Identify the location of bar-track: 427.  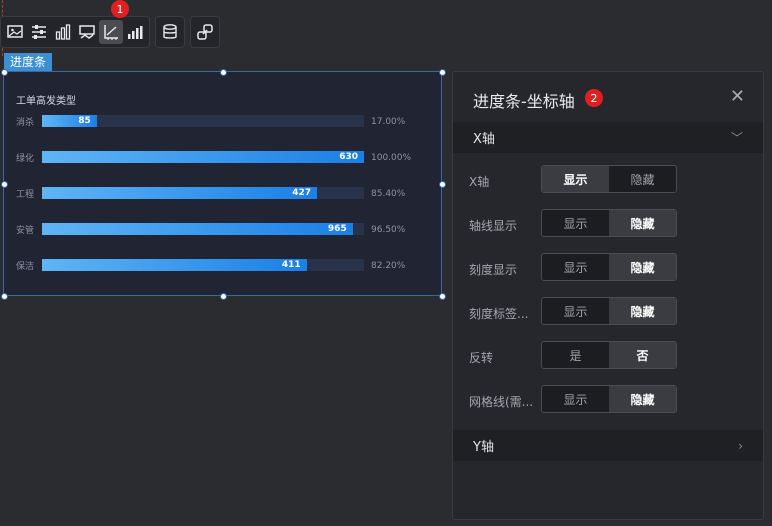
(203, 193).